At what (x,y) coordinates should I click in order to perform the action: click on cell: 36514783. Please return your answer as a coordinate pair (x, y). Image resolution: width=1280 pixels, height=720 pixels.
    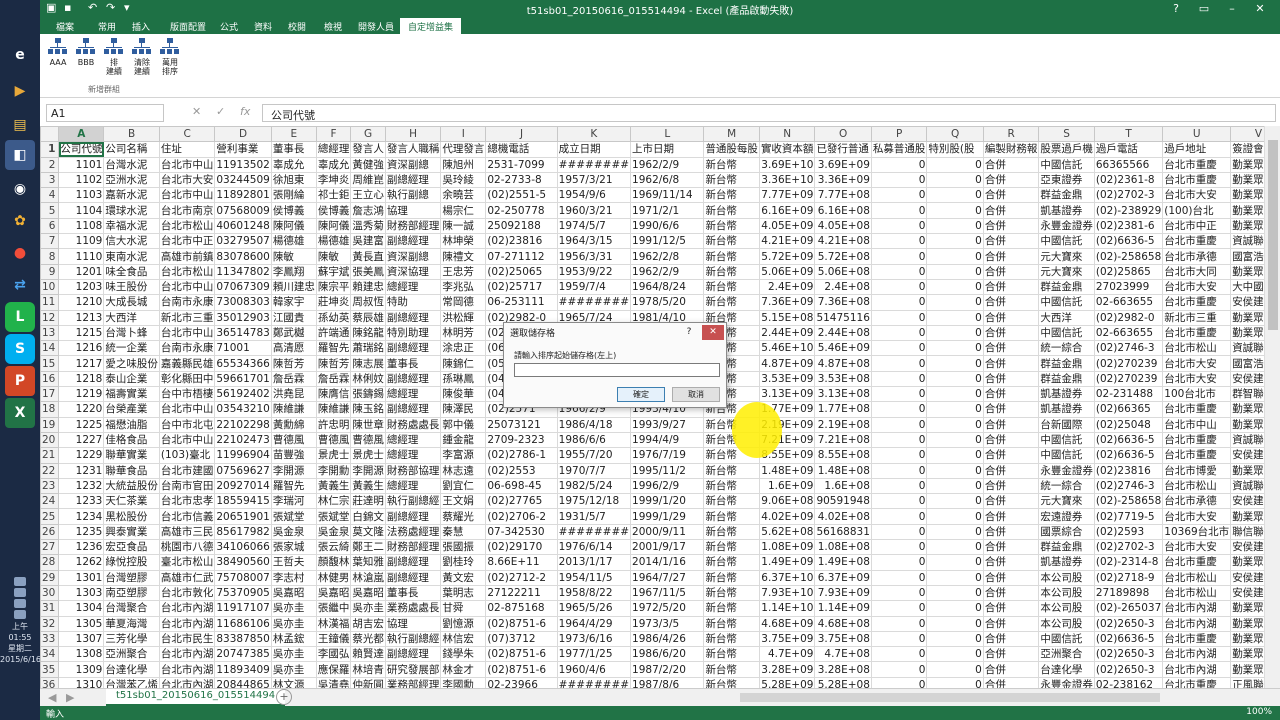
    Looking at the image, I should click on (243, 333).